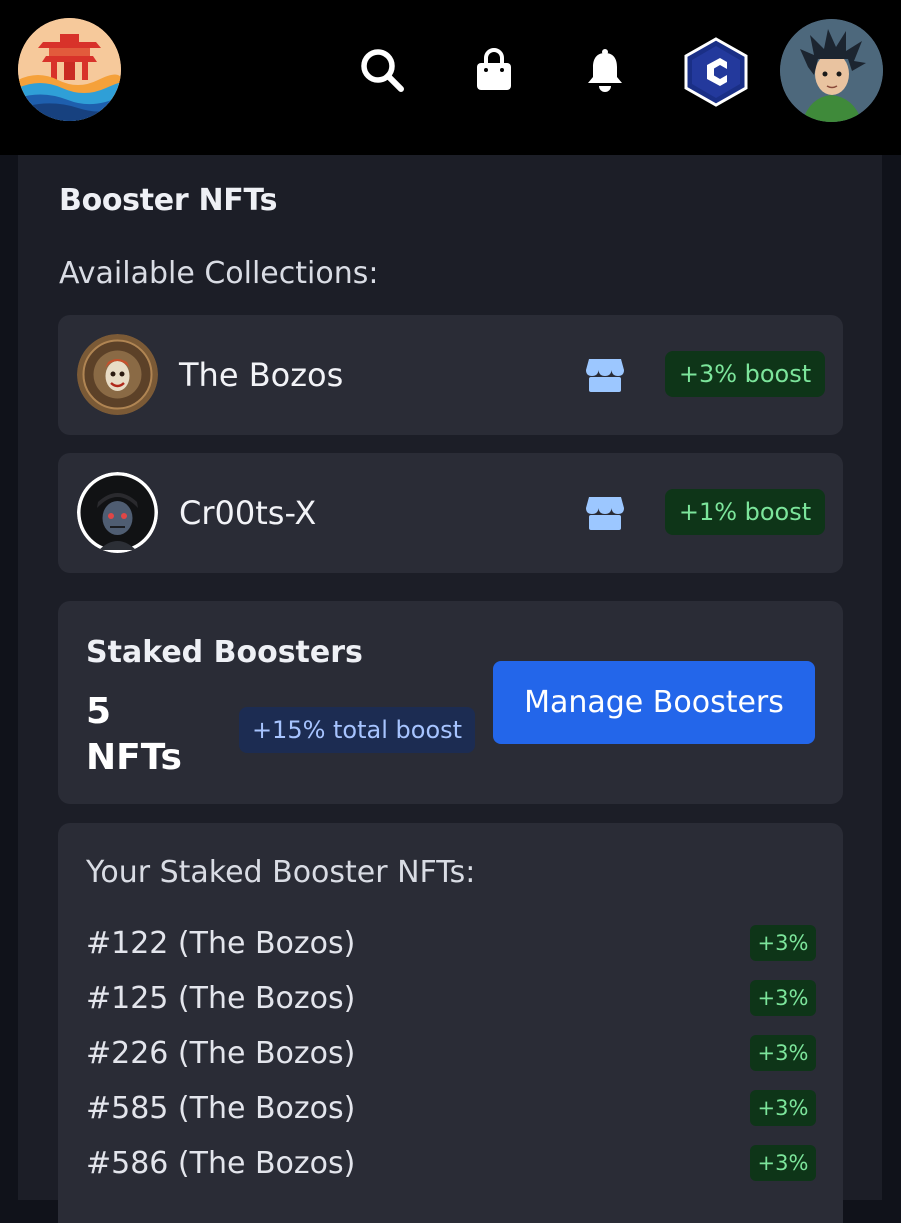 Image resolution: width=901 pixels, height=1223 pixels. I want to click on bell-icon, so click(605, 70).